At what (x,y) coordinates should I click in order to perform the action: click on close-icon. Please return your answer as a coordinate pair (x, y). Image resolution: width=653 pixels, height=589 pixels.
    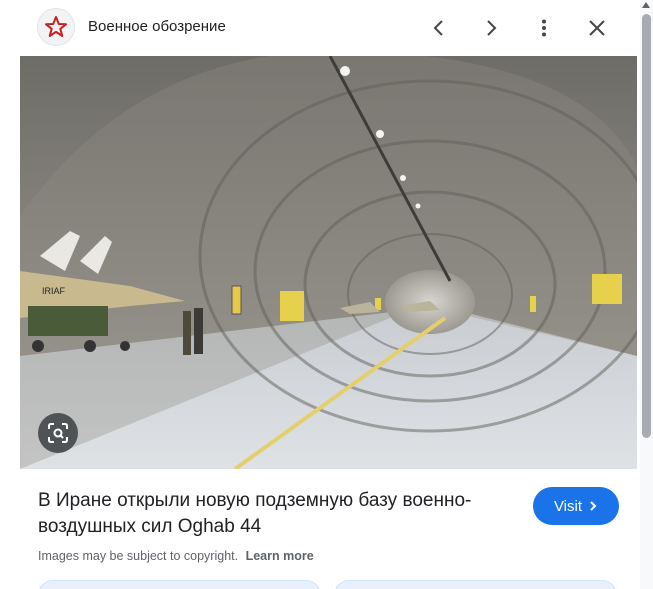
    Looking at the image, I should click on (597, 28).